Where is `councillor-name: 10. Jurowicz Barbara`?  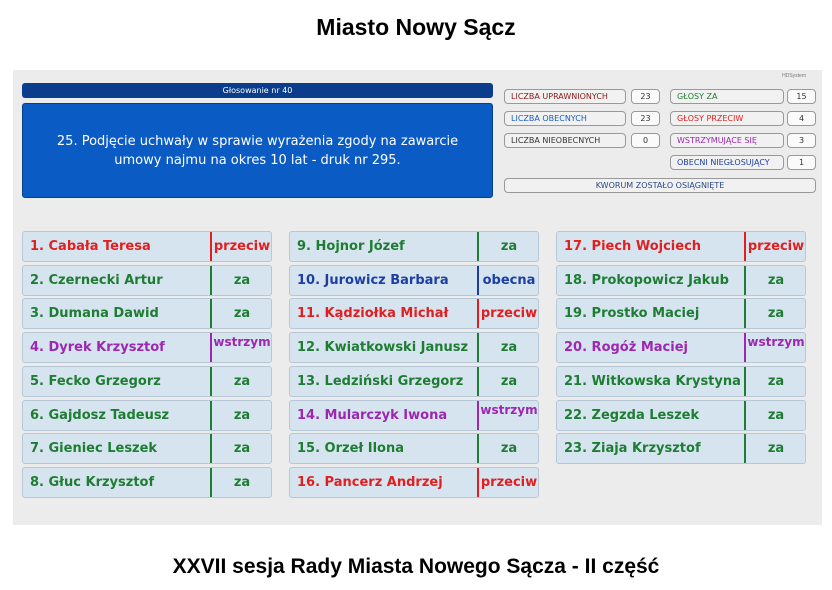 councillor-name: 10. Jurowicz Barbara is located at coordinates (373, 280).